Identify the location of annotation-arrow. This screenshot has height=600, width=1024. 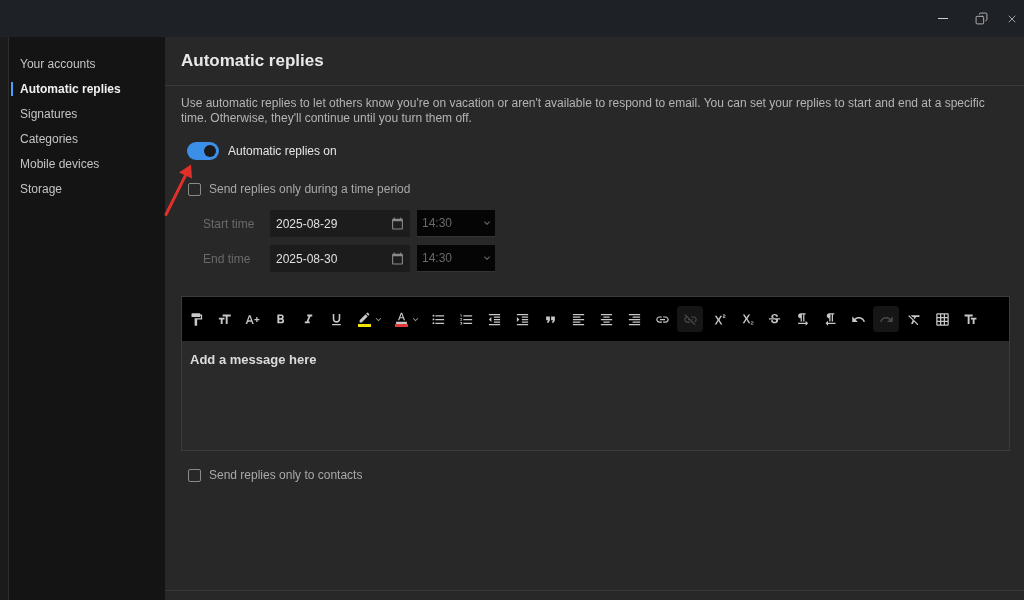
(178, 190).